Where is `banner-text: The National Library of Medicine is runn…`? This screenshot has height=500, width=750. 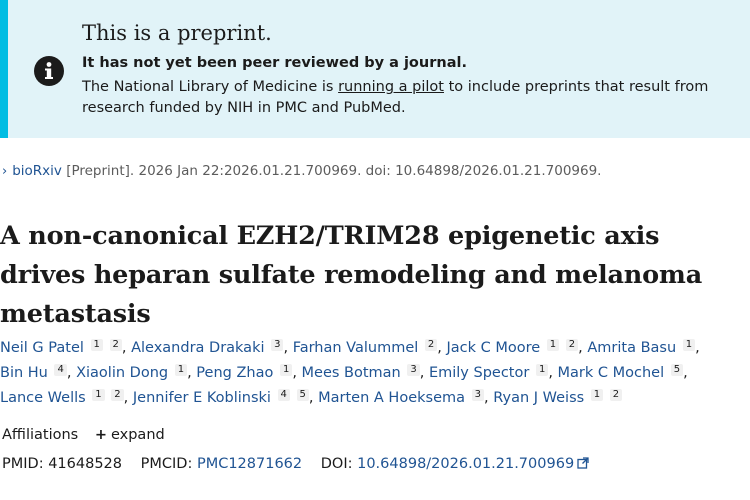 banner-text: The National Library of Medicine is runn… is located at coordinates (412, 98).